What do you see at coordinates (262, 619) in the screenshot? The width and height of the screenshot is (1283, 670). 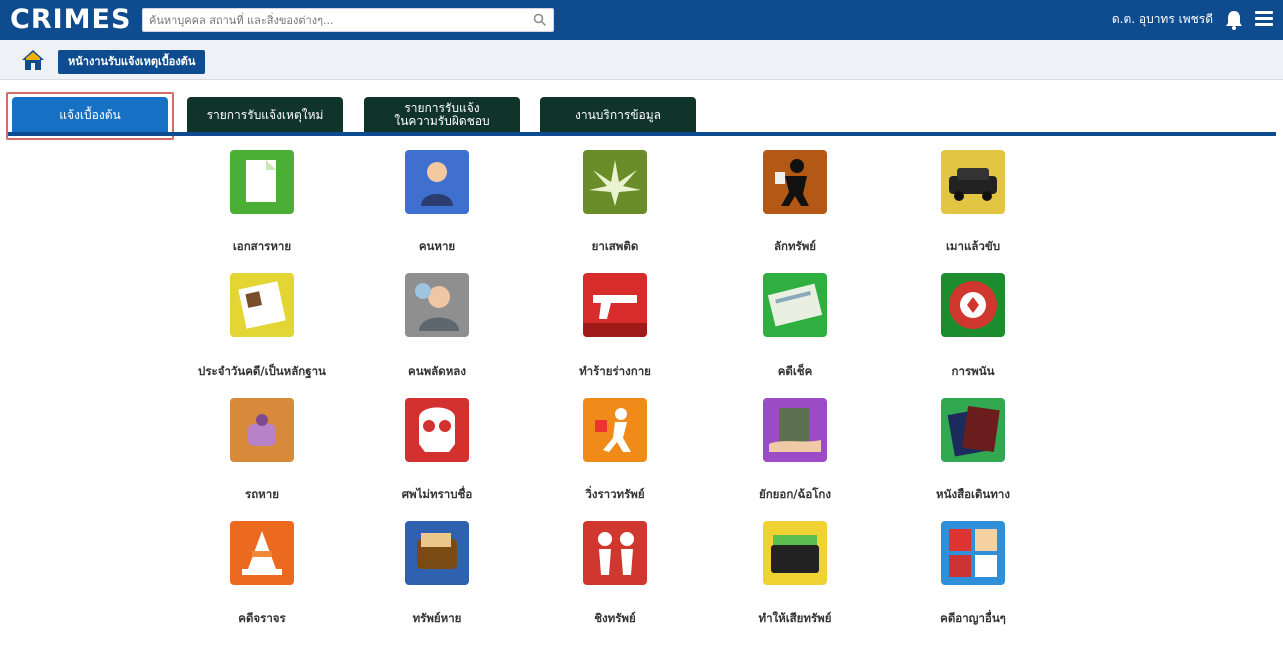 I see `category-label: คดีจราจร` at bounding box center [262, 619].